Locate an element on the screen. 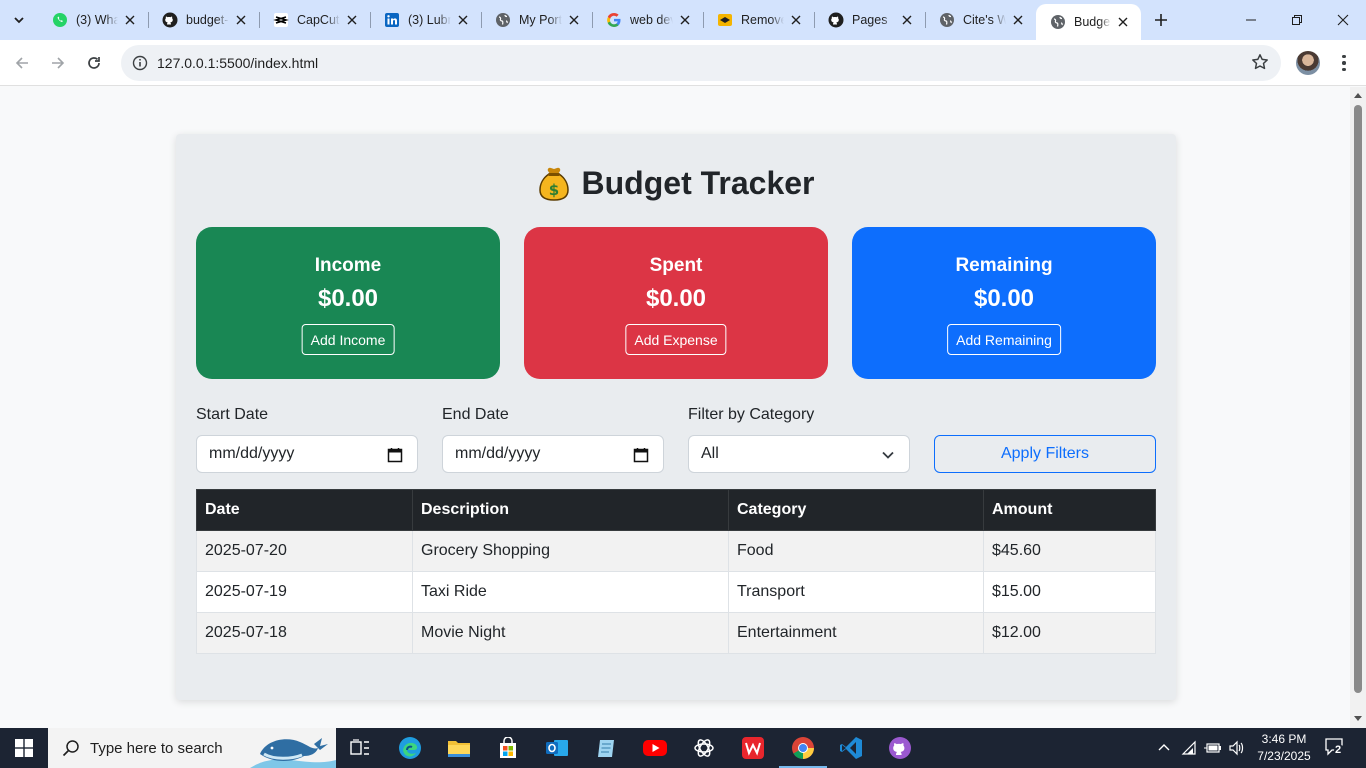 Image resolution: width=1366 pixels, height=768 pixels. taskbar-notepad is located at coordinates (606, 748).